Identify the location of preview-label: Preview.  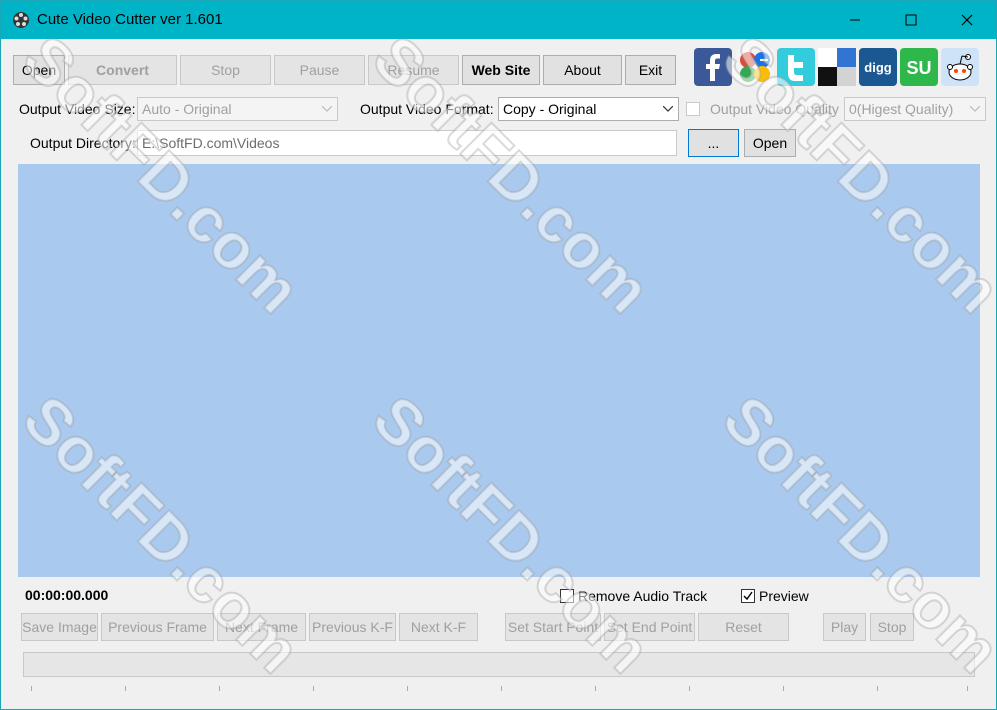
(784, 596).